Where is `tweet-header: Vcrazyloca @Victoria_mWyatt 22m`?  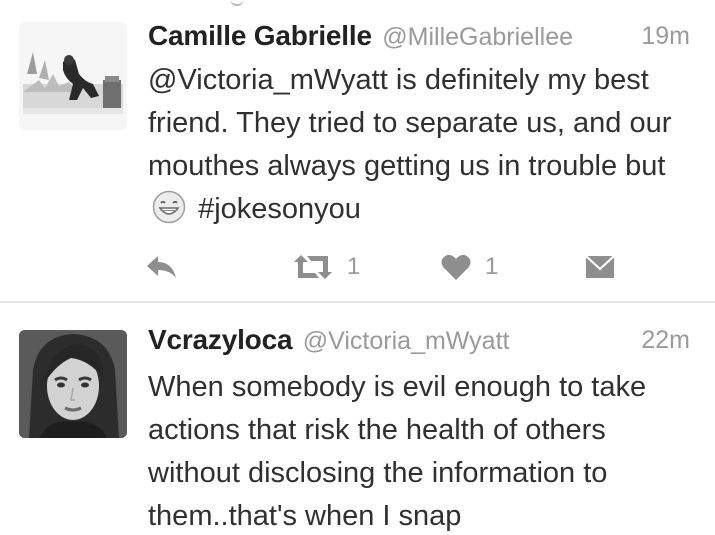 tweet-header: Vcrazyloca @Victoria_mWyatt 22m is located at coordinates (419, 342).